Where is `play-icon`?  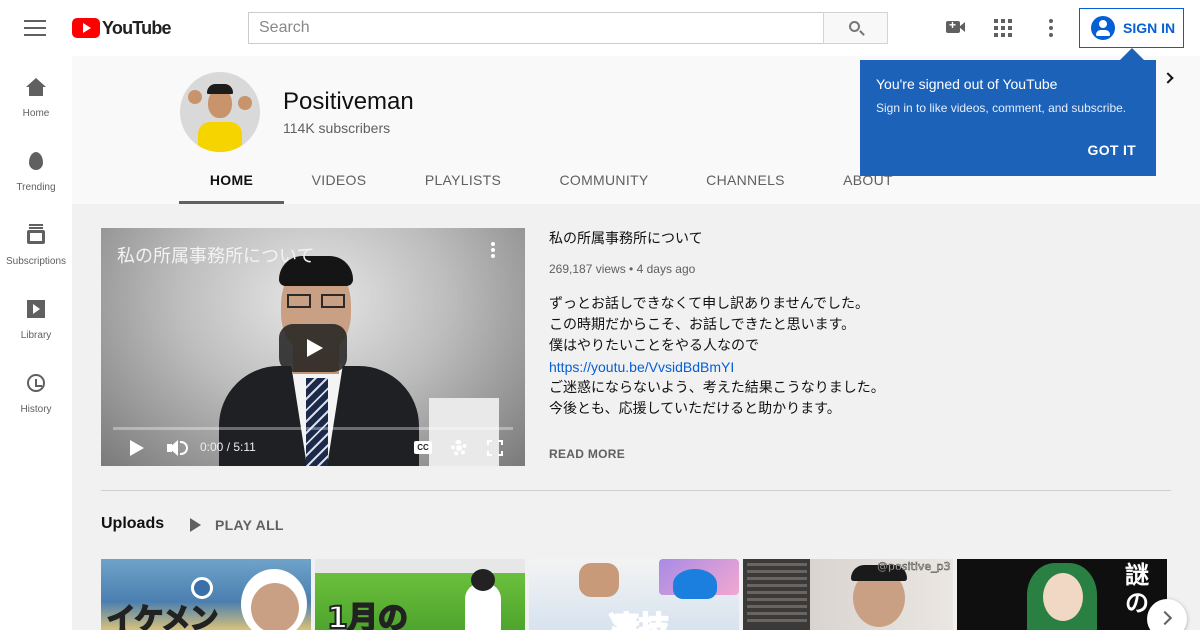
play-icon is located at coordinates (137, 448).